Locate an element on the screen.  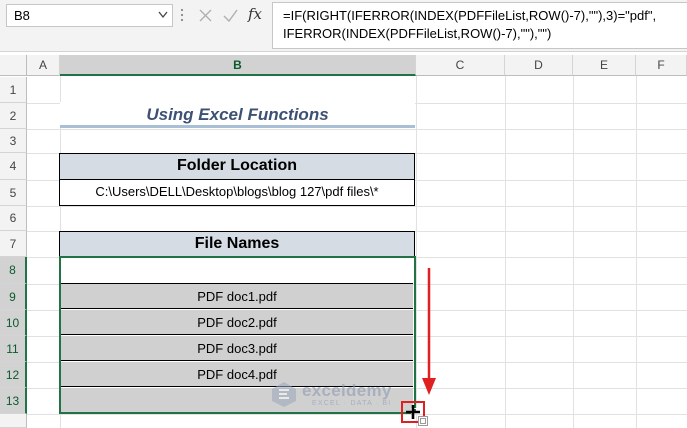
row-header-2: 2 is located at coordinates (13, 116).